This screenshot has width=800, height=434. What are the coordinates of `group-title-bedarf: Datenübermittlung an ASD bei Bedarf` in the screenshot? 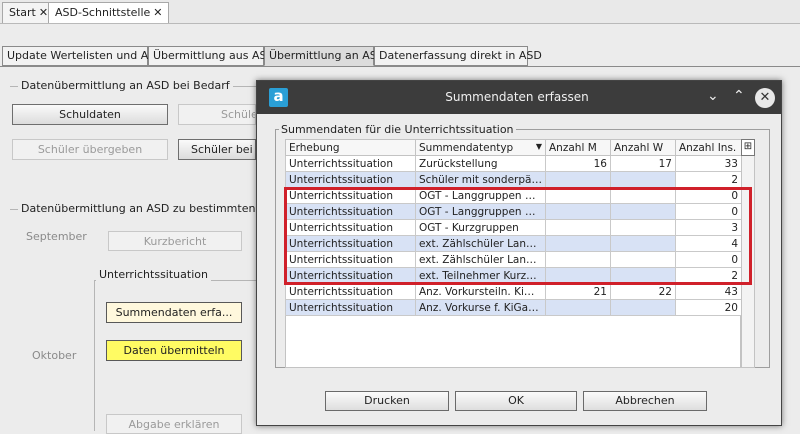 It's located at (125, 85).